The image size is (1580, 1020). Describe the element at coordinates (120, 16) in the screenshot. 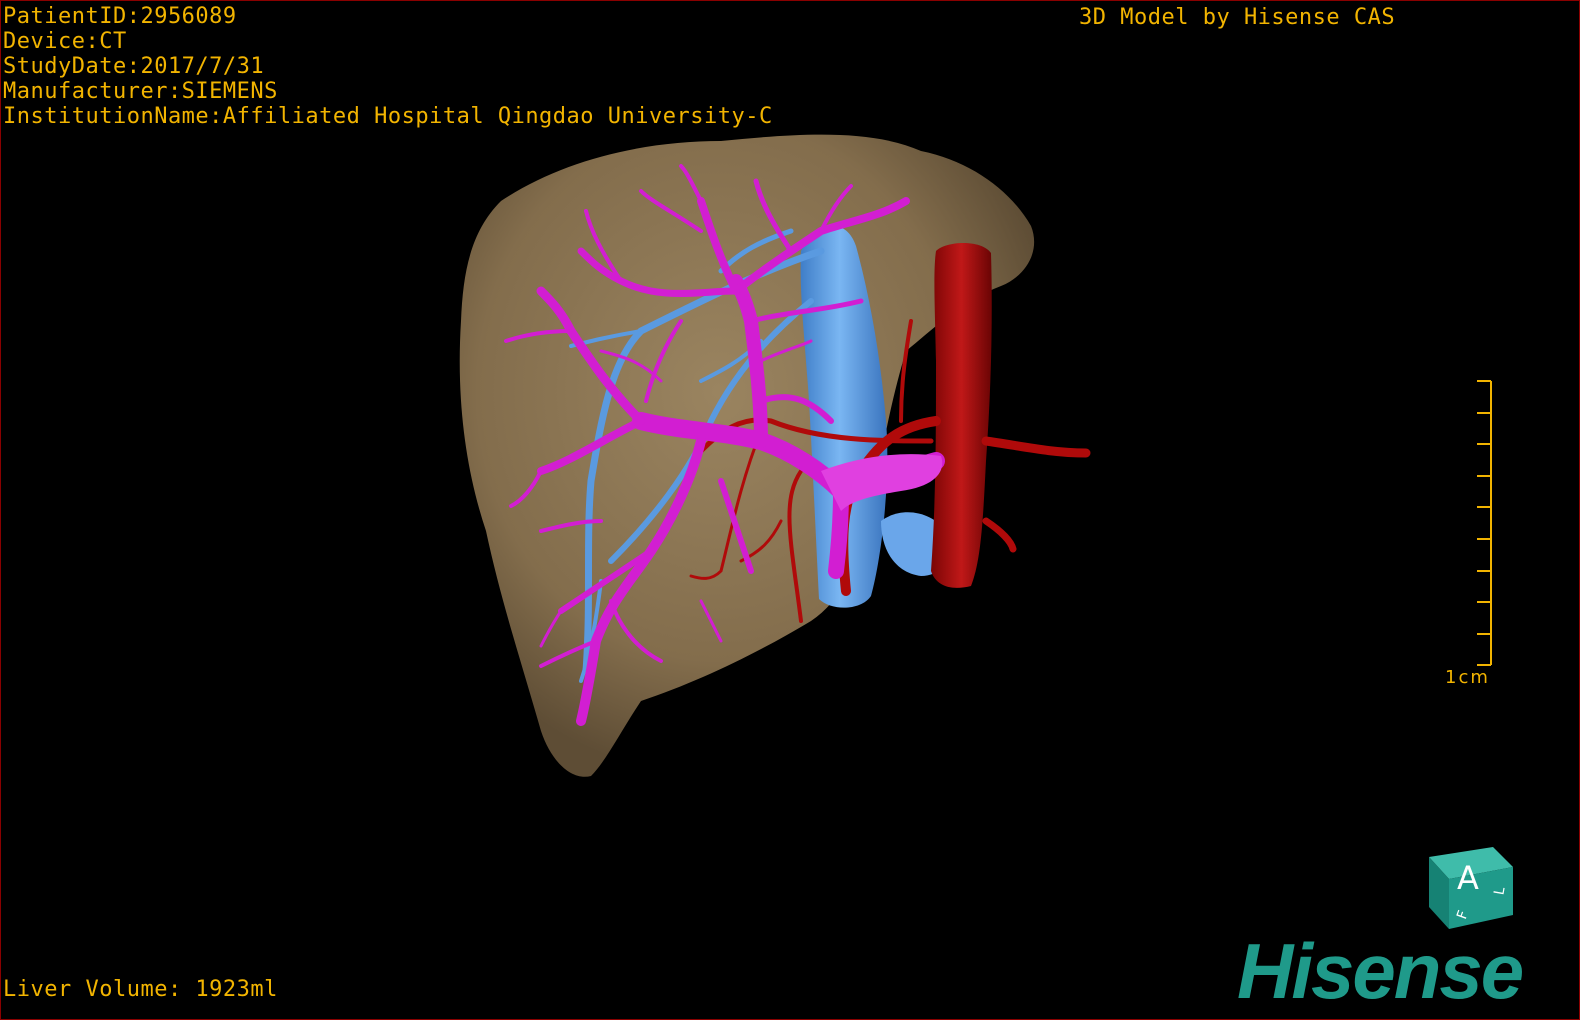

I see `patient-id-text: PatientID:2956089` at that location.